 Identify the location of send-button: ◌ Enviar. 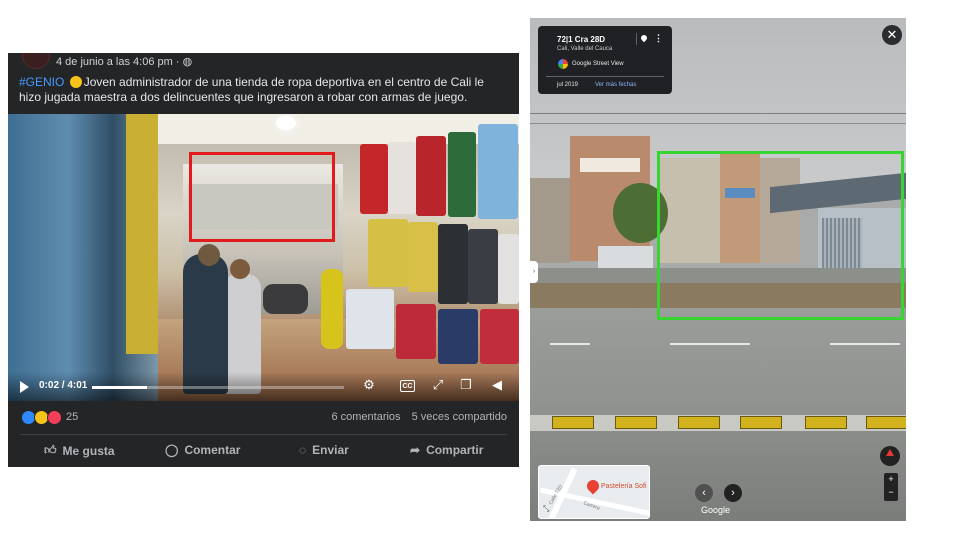
(324, 450).